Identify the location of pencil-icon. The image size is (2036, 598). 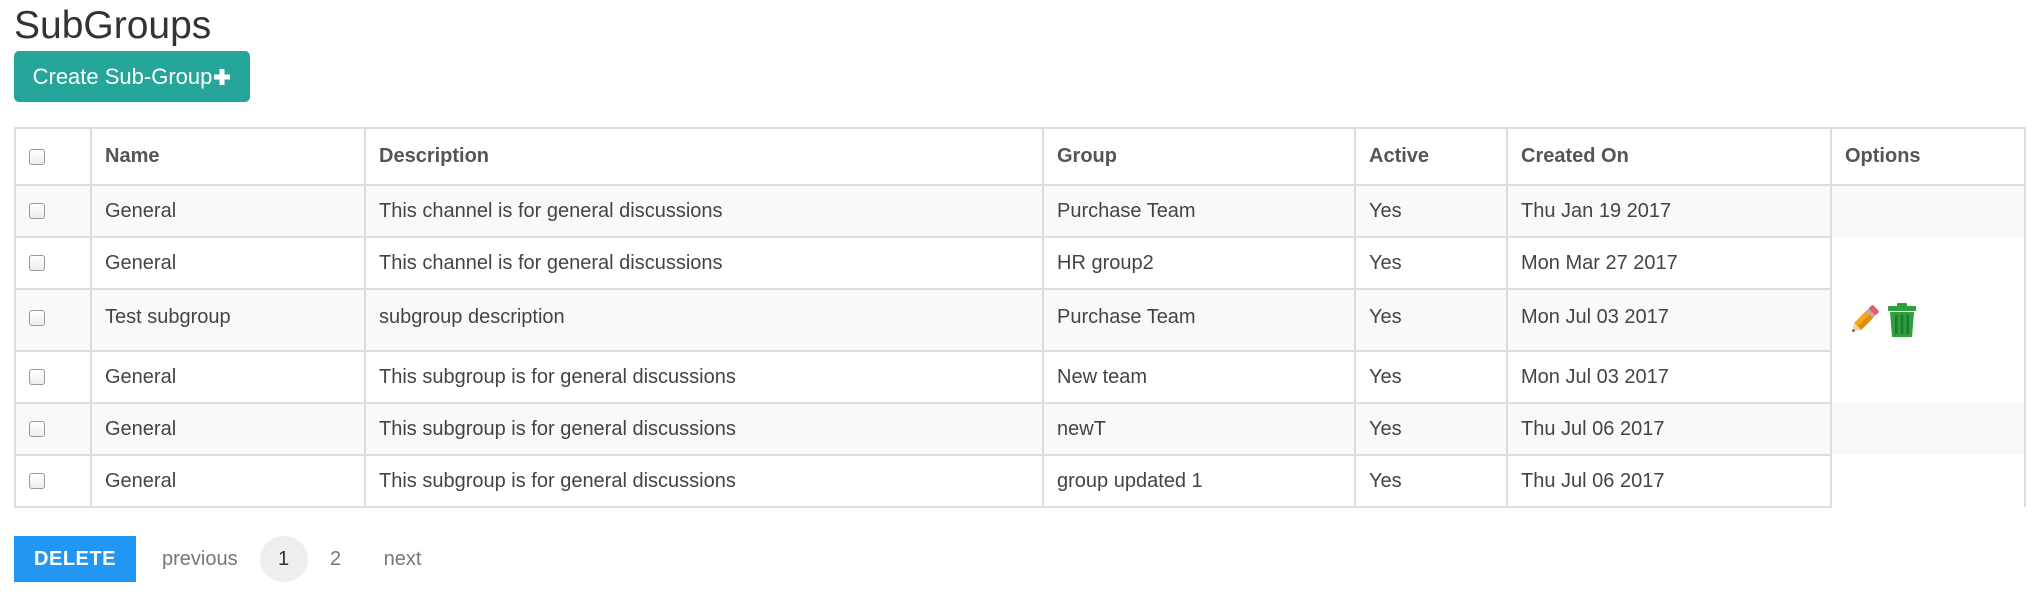
(1864, 320).